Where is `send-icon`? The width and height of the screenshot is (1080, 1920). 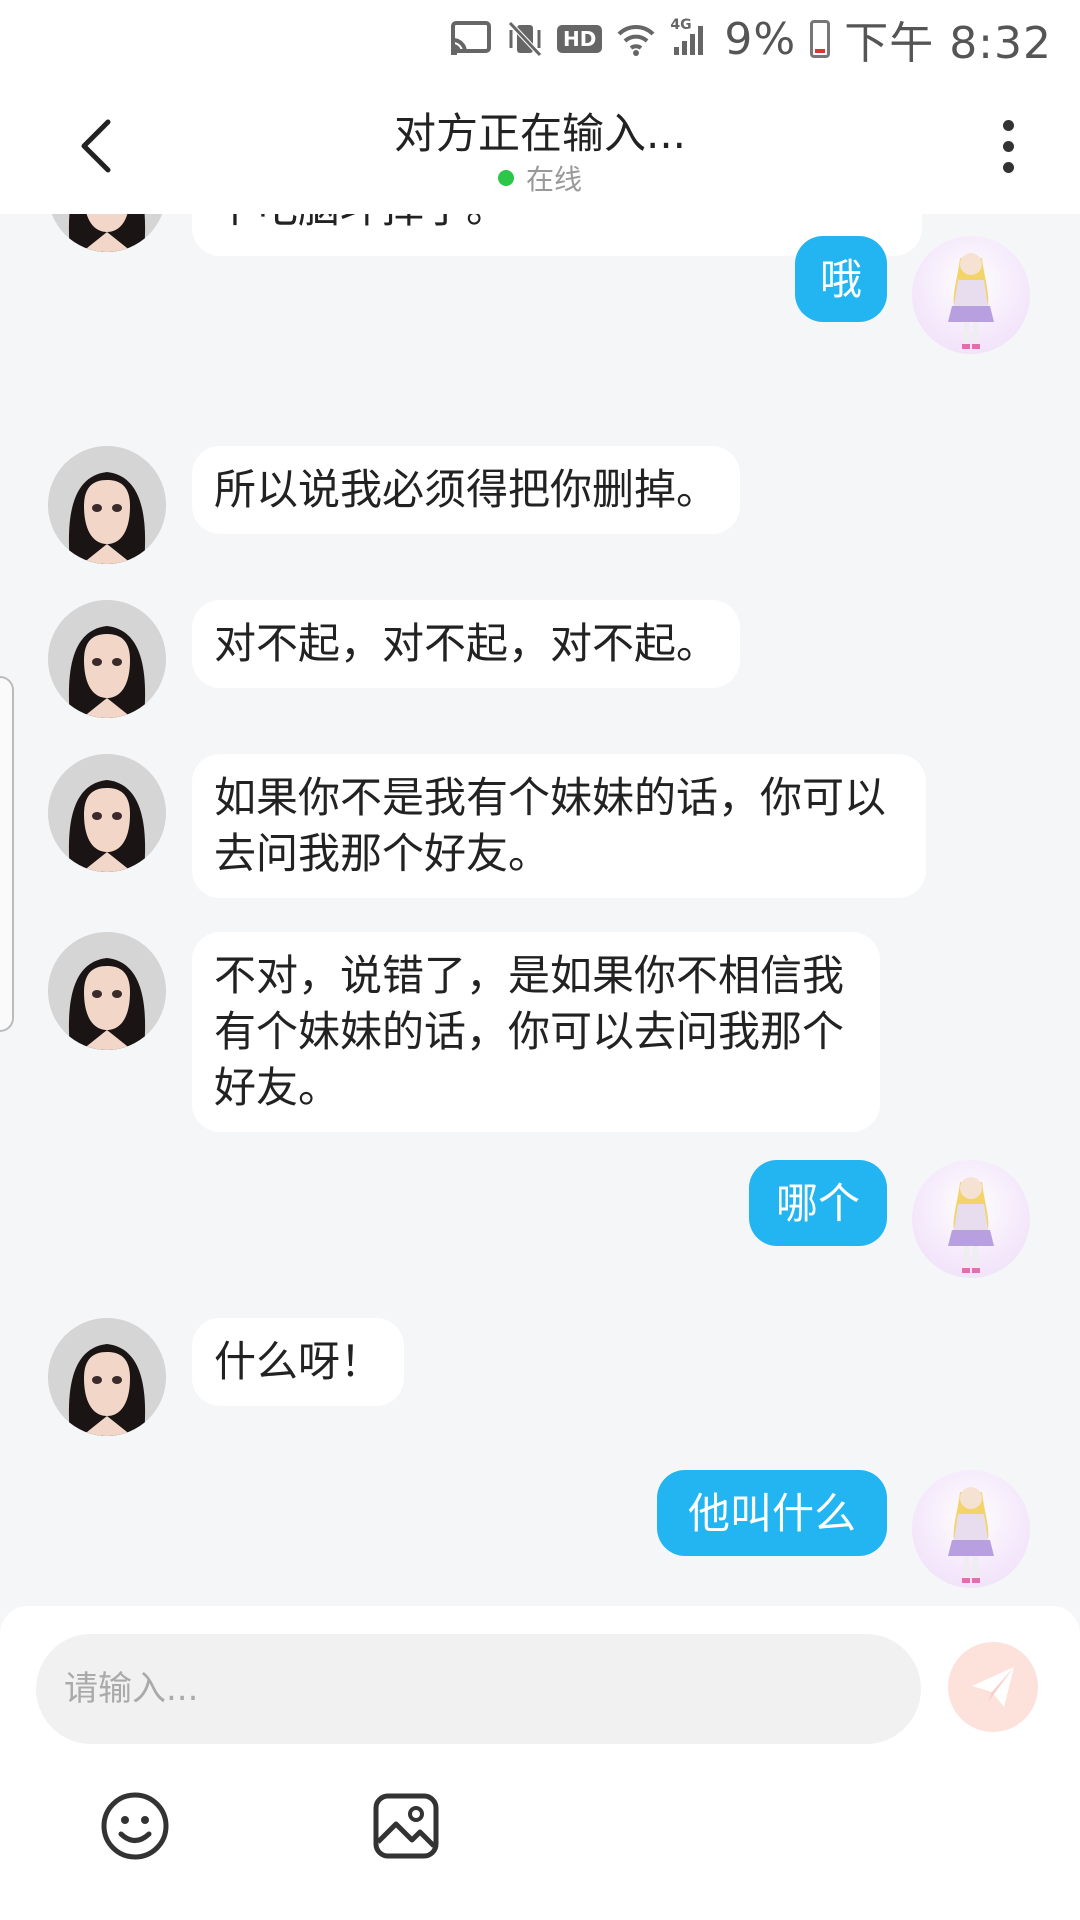 send-icon is located at coordinates (993, 1687).